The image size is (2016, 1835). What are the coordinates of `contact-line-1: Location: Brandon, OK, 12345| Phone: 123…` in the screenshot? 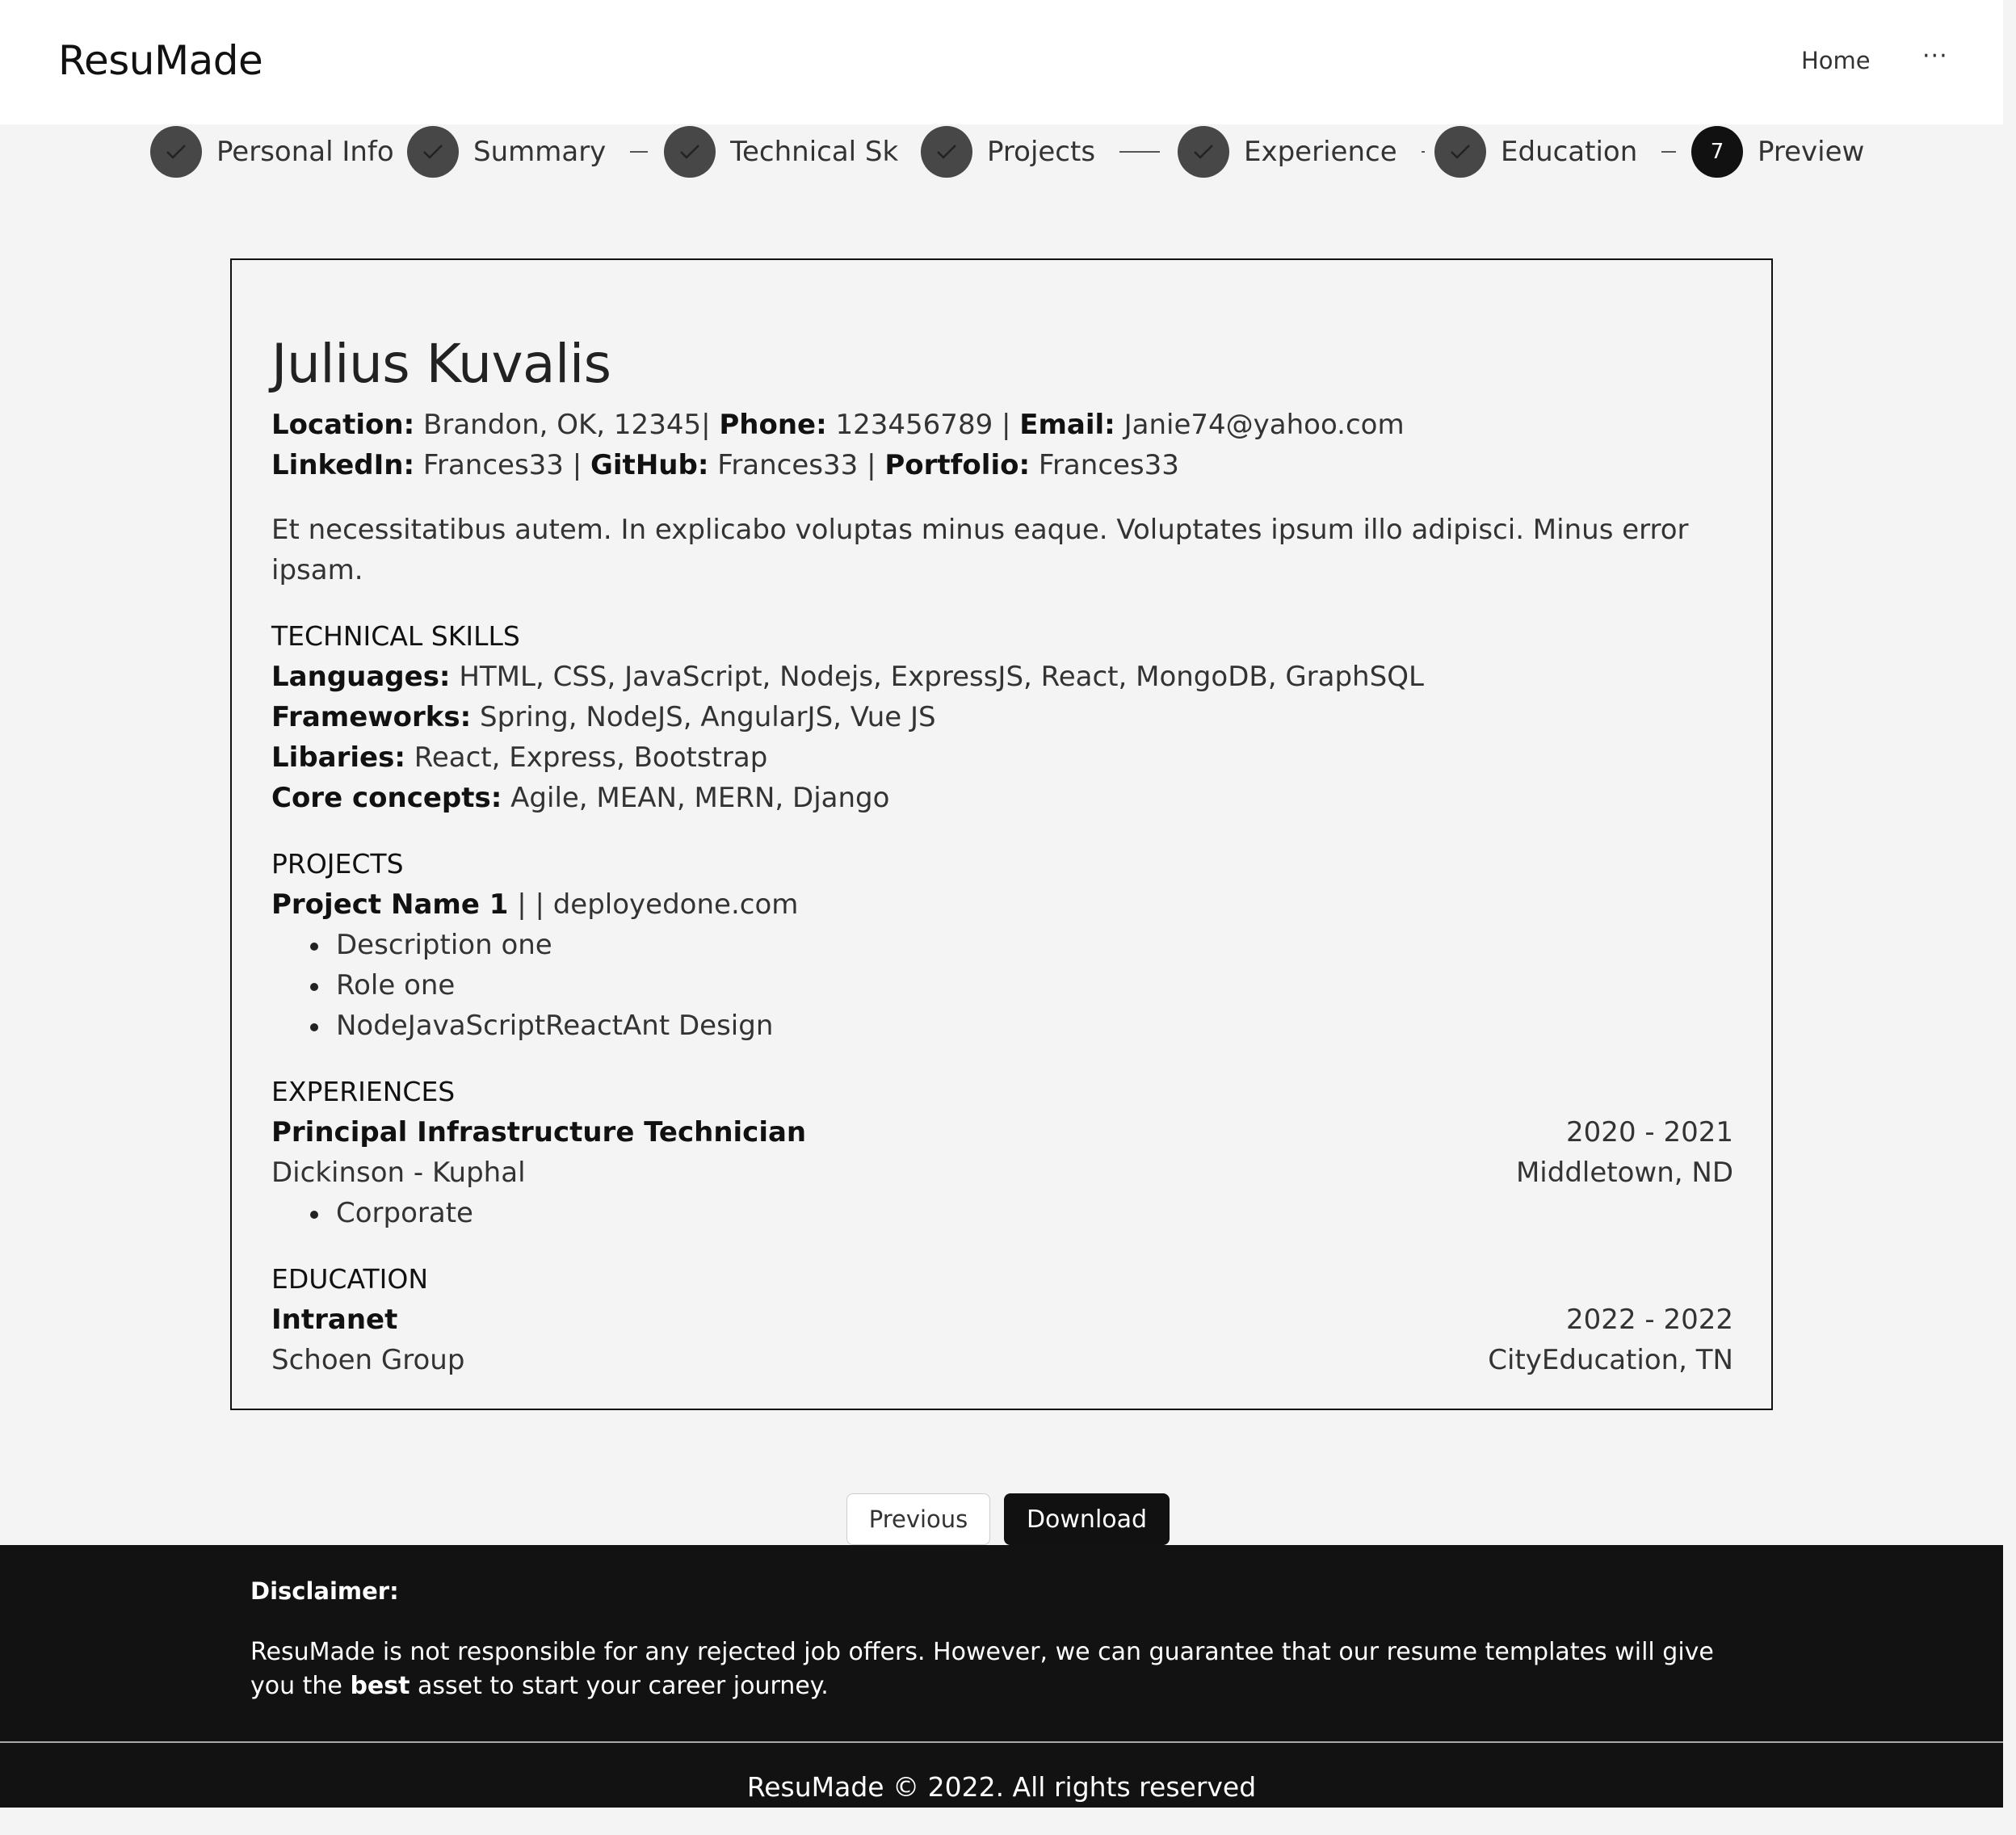 It's located at (1002, 425).